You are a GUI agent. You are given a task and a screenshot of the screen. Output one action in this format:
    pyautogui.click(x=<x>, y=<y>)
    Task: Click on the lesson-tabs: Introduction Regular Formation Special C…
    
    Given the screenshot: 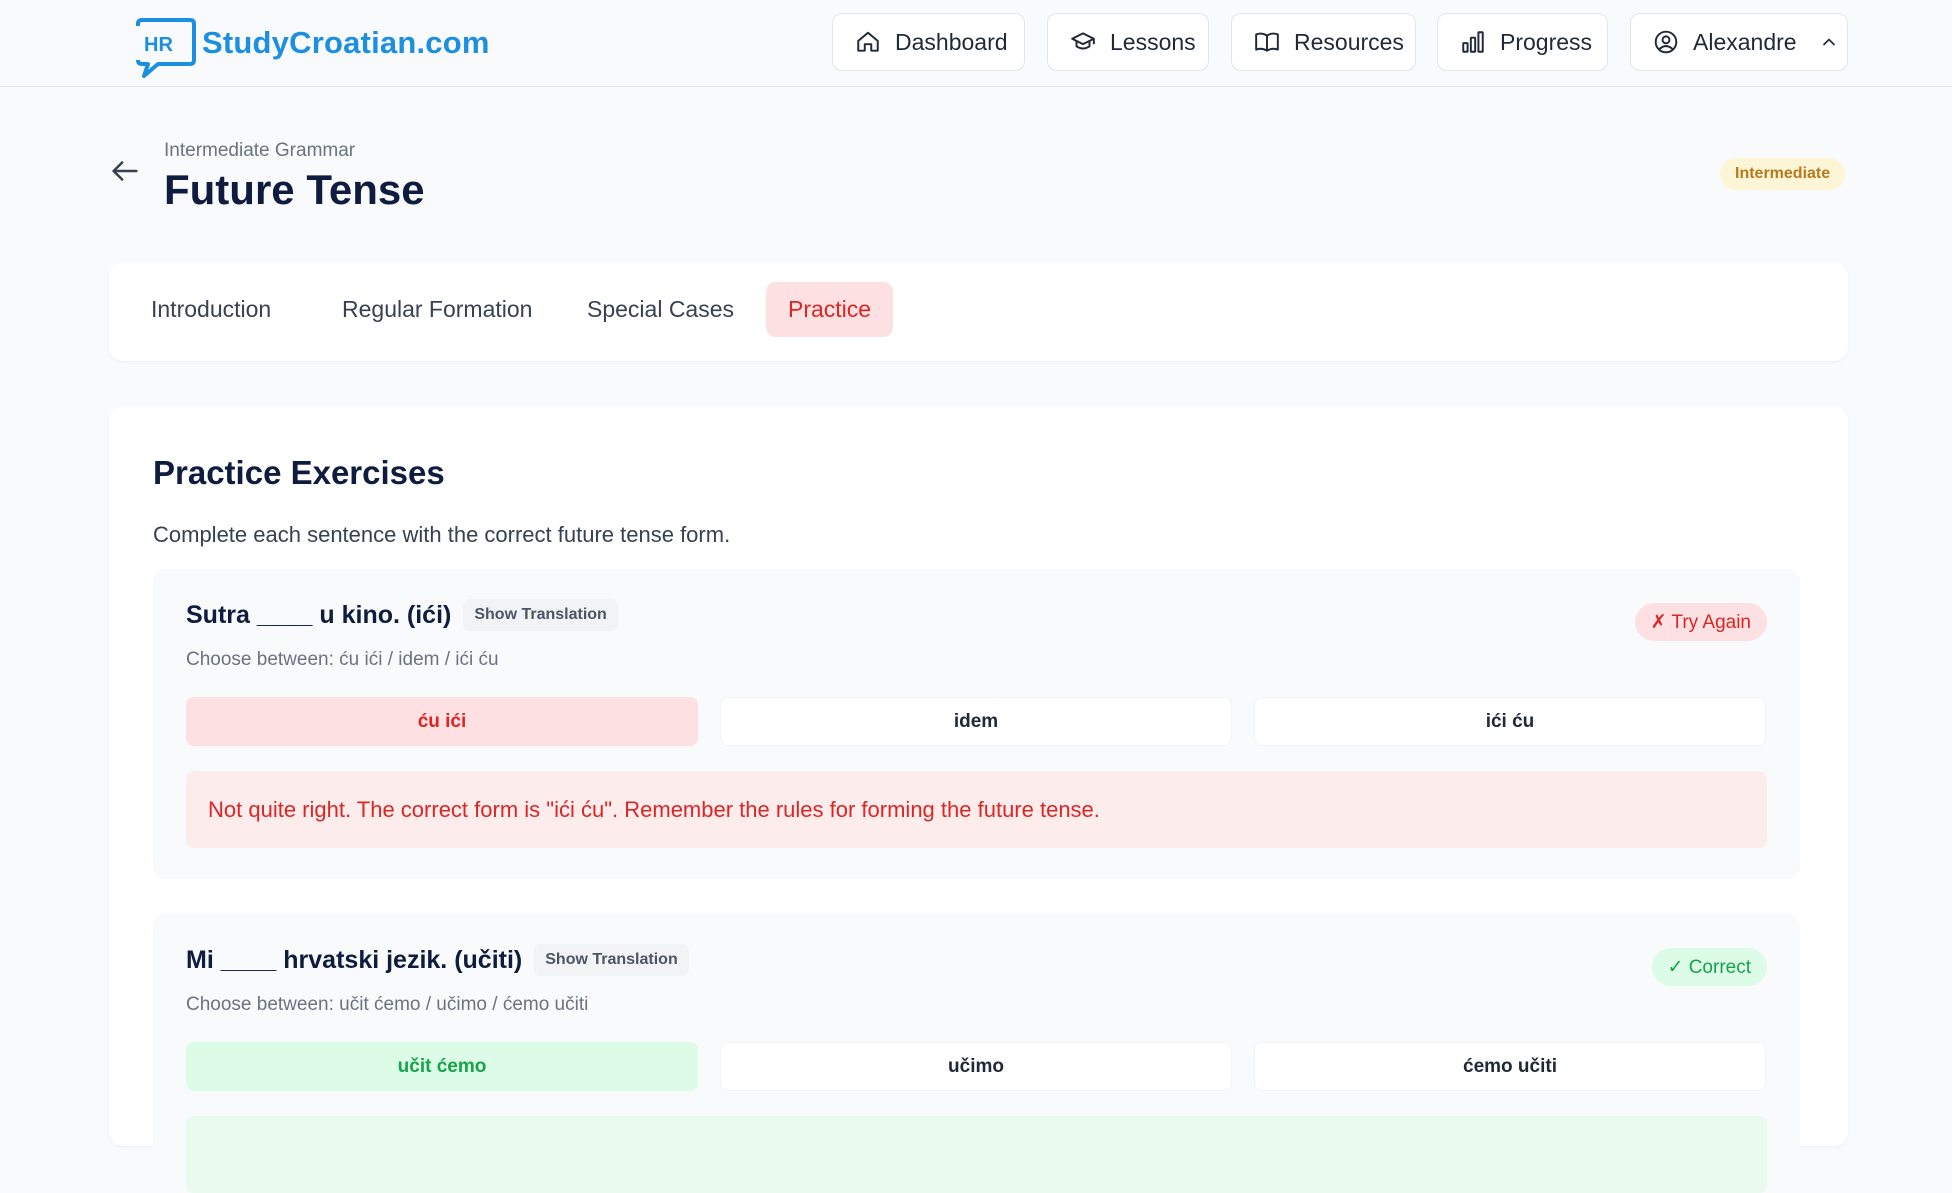 What is the action you would take?
    pyautogui.click(x=978, y=311)
    